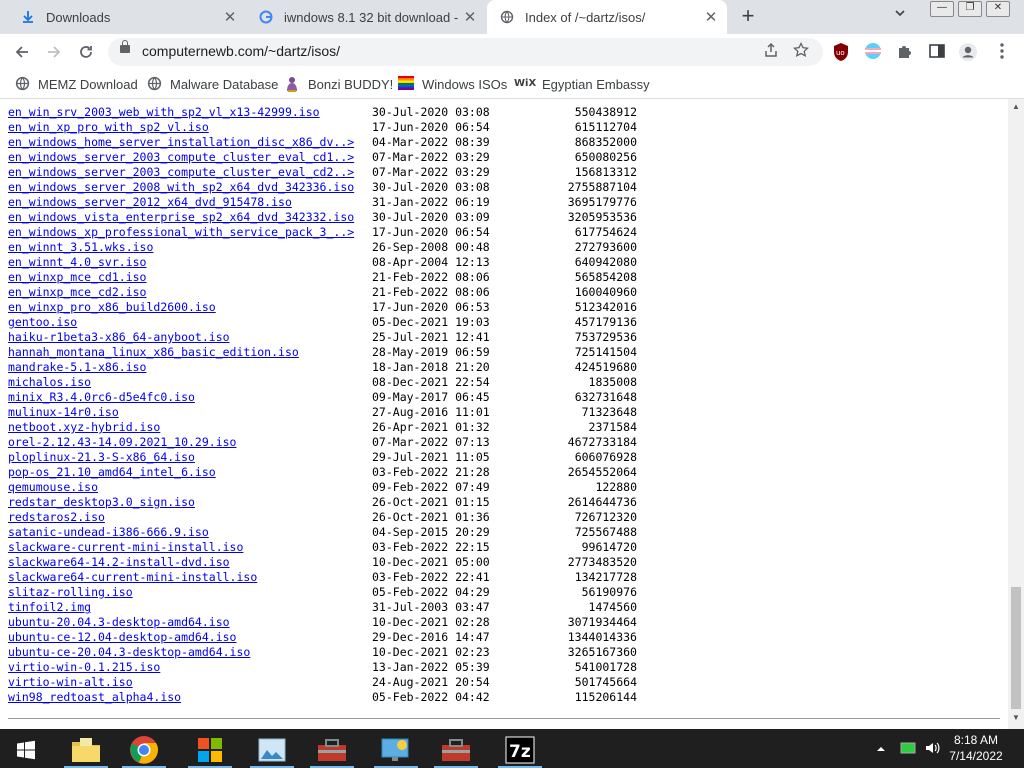 The width and height of the screenshot is (1024, 768). What do you see at coordinates (1006, 52) in the screenshot?
I see `menu-kebab-icon` at bounding box center [1006, 52].